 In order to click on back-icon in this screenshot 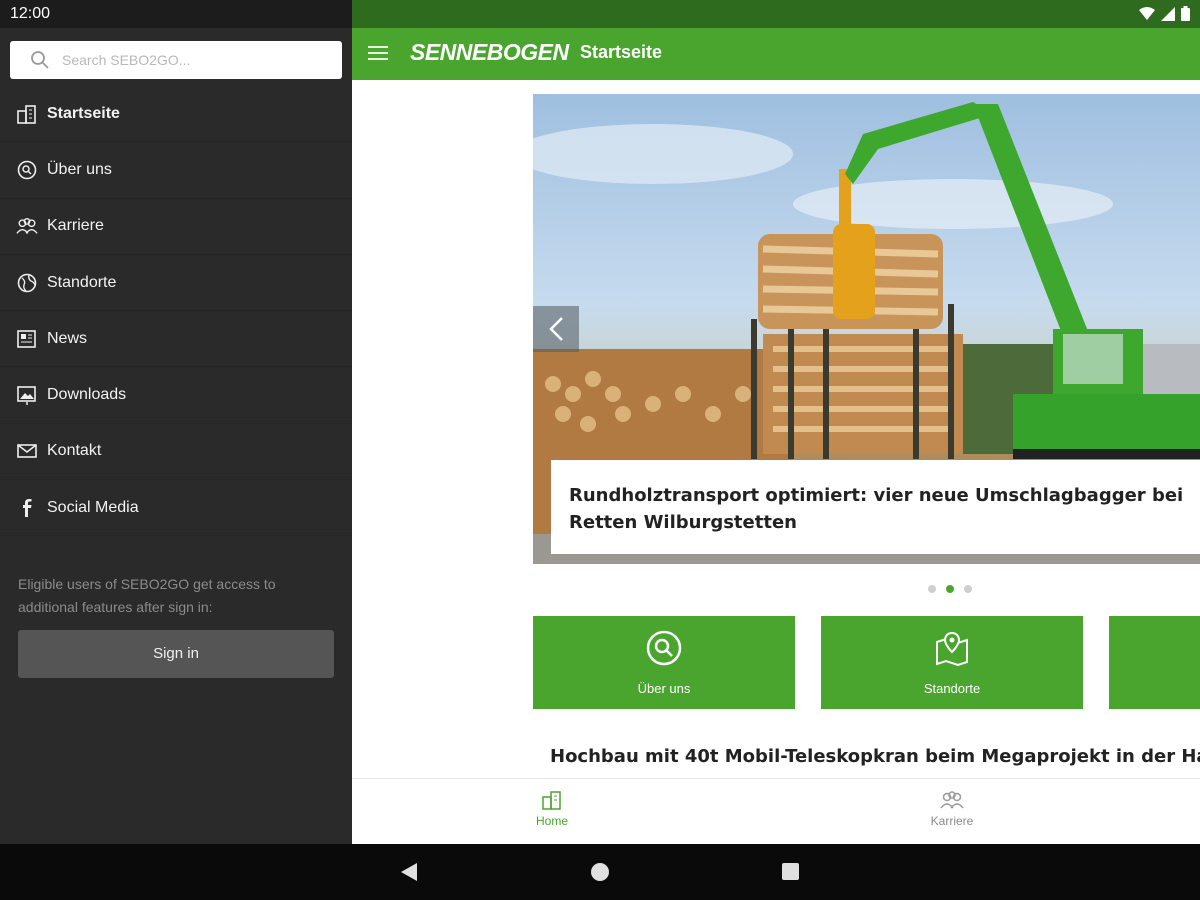, I will do `click(409, 872)`.